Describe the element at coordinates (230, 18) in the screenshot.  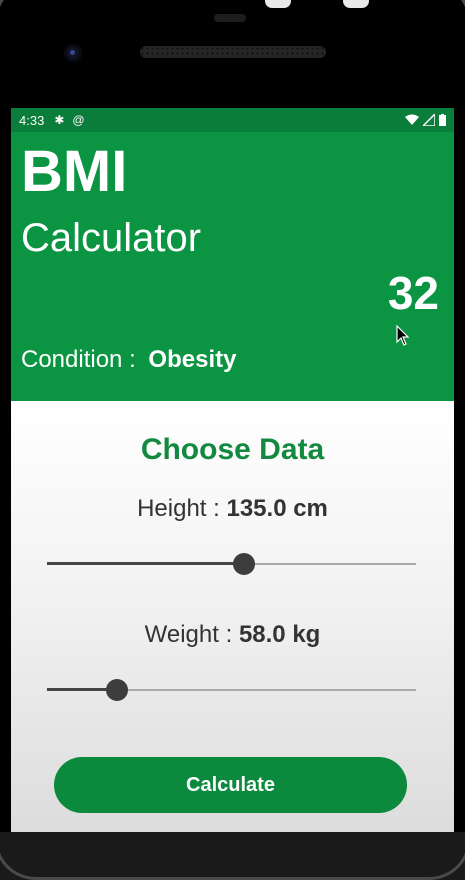
I see `proximity-sensor` at that location.